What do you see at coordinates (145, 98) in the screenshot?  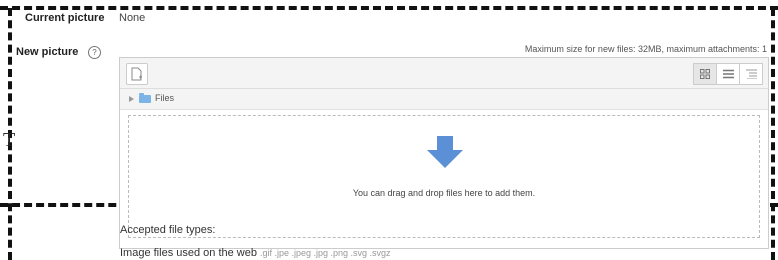 I see `folder-icon` at bounding box center [145, 98].